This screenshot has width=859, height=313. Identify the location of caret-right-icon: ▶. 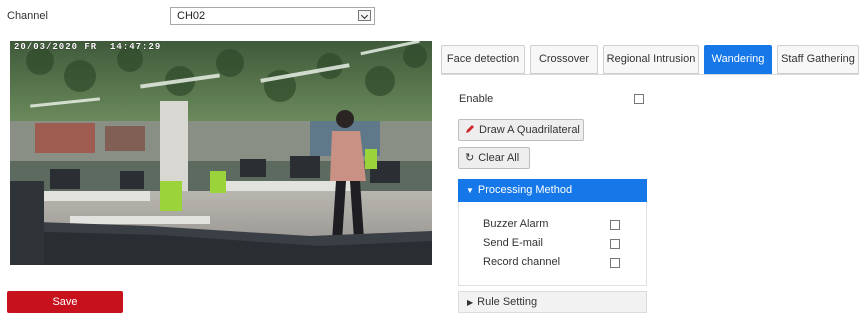
(470, 302).